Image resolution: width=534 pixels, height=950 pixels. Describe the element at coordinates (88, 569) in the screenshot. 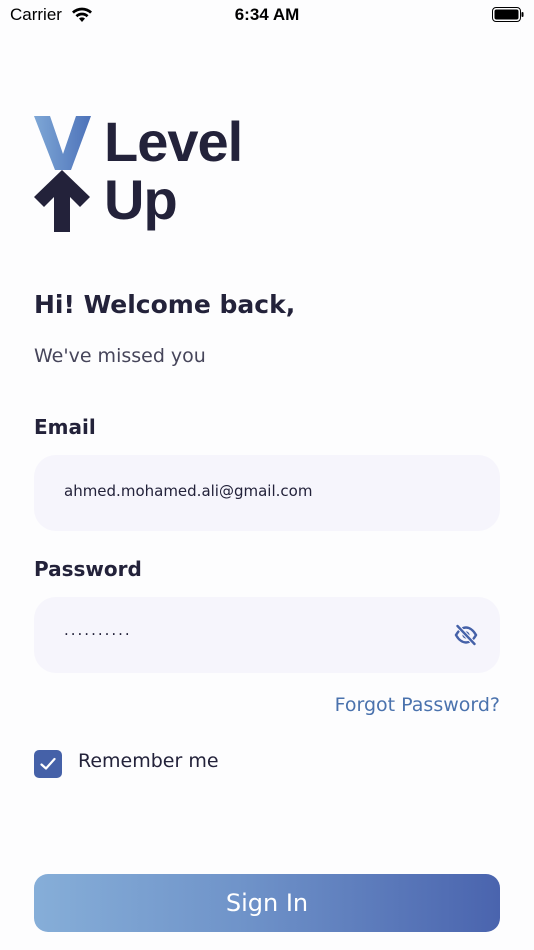

I see `password-label: Password` at that location.